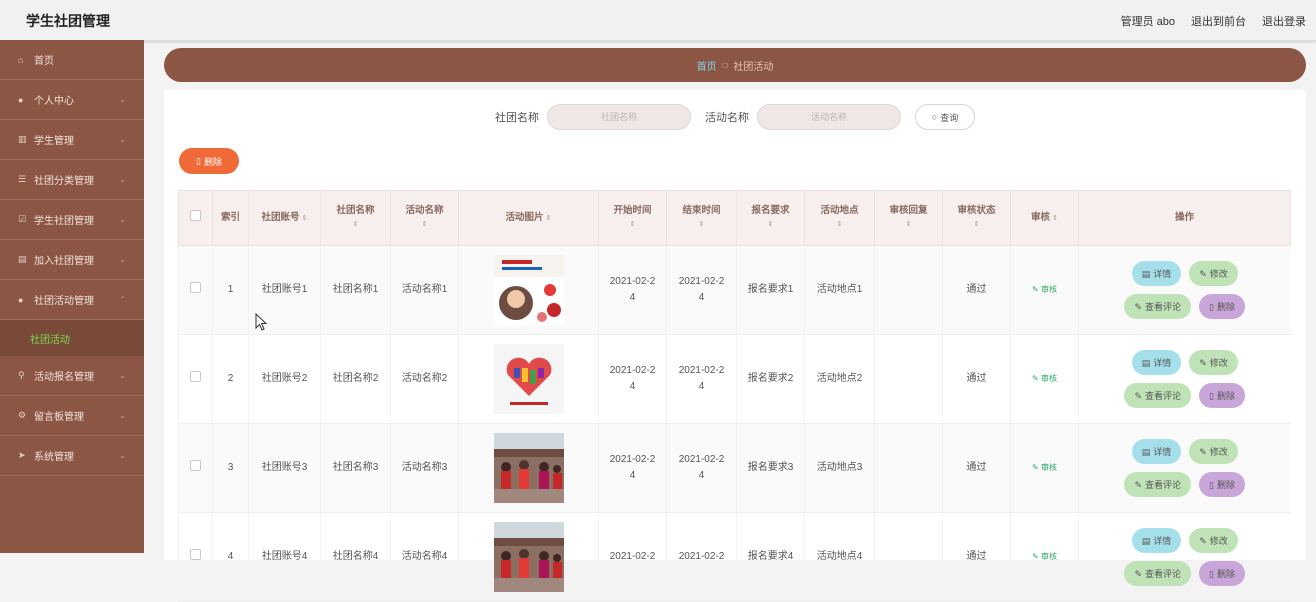 The image size is (1316, 602). I want to click on column-header-start: 开始时间 ⇕, so click(632, 218).